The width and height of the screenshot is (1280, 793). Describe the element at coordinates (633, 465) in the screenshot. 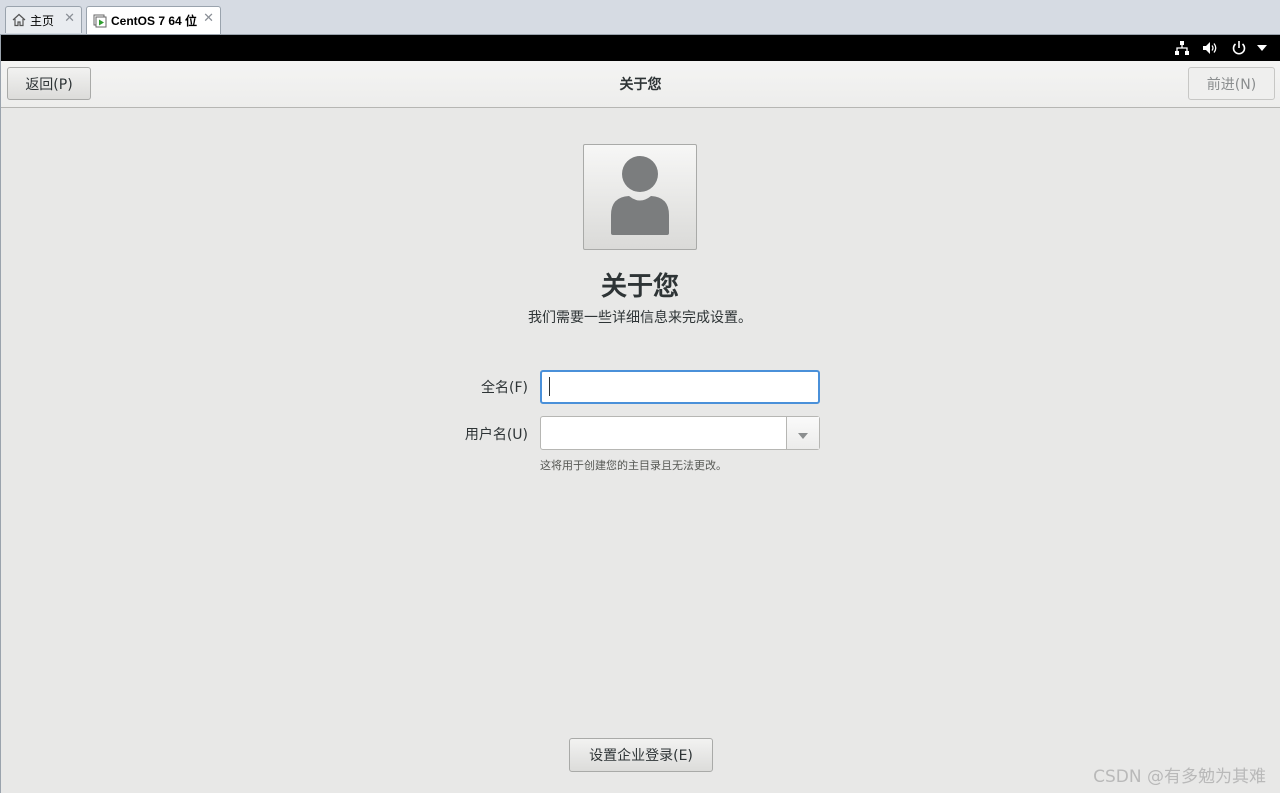

I see `username-hint: 这将用于创建您的主目录且无法更改。` at that location.